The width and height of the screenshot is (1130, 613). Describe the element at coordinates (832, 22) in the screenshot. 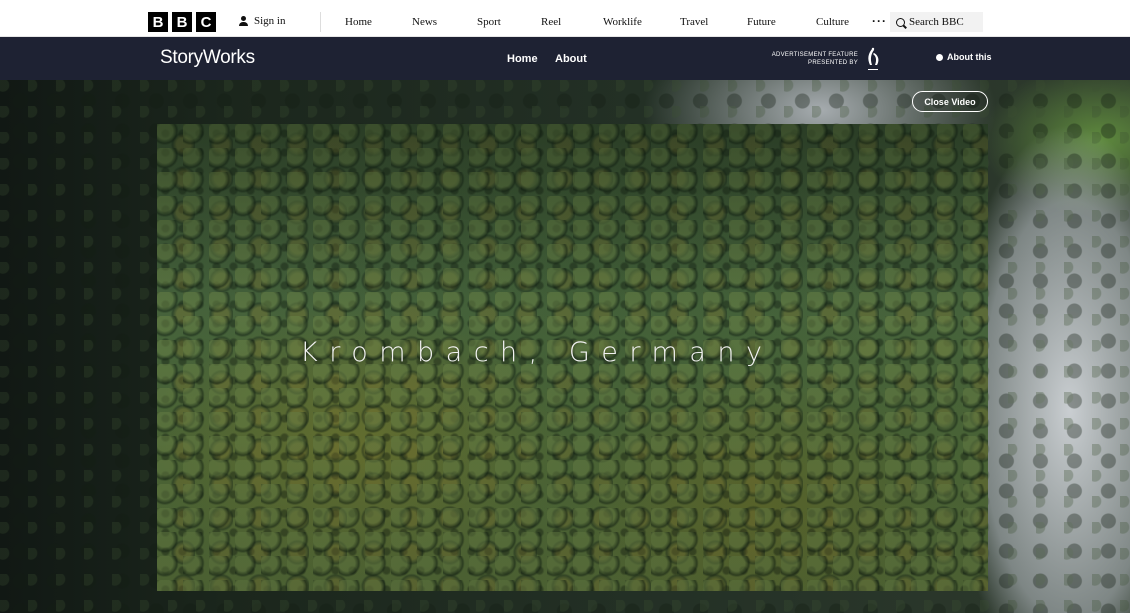

I see `nav-culture: Culture` at that location.